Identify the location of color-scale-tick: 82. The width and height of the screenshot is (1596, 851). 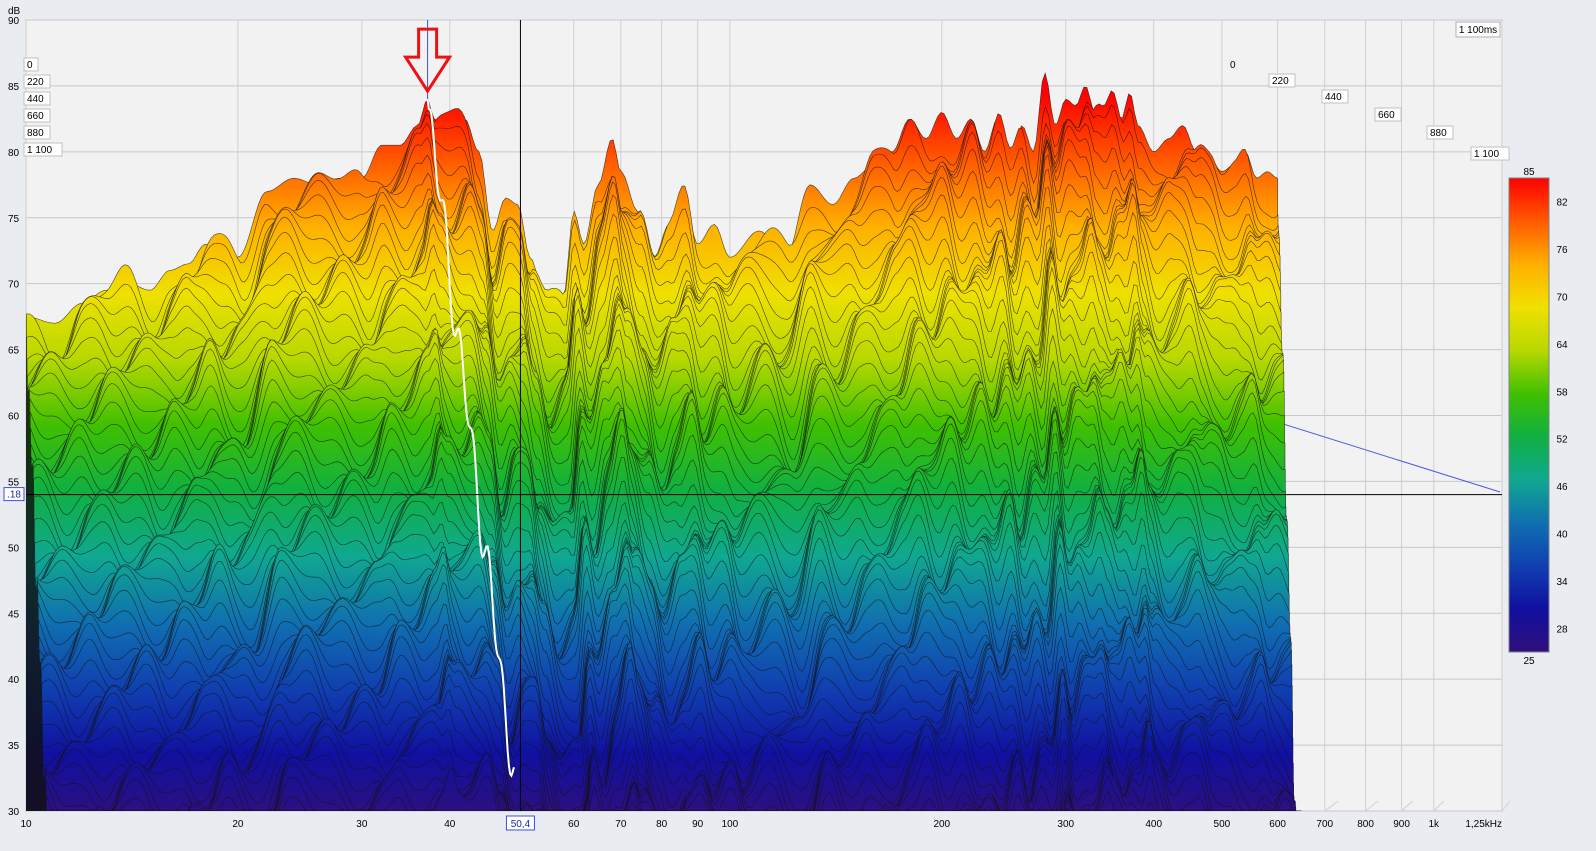
(1562, 203).